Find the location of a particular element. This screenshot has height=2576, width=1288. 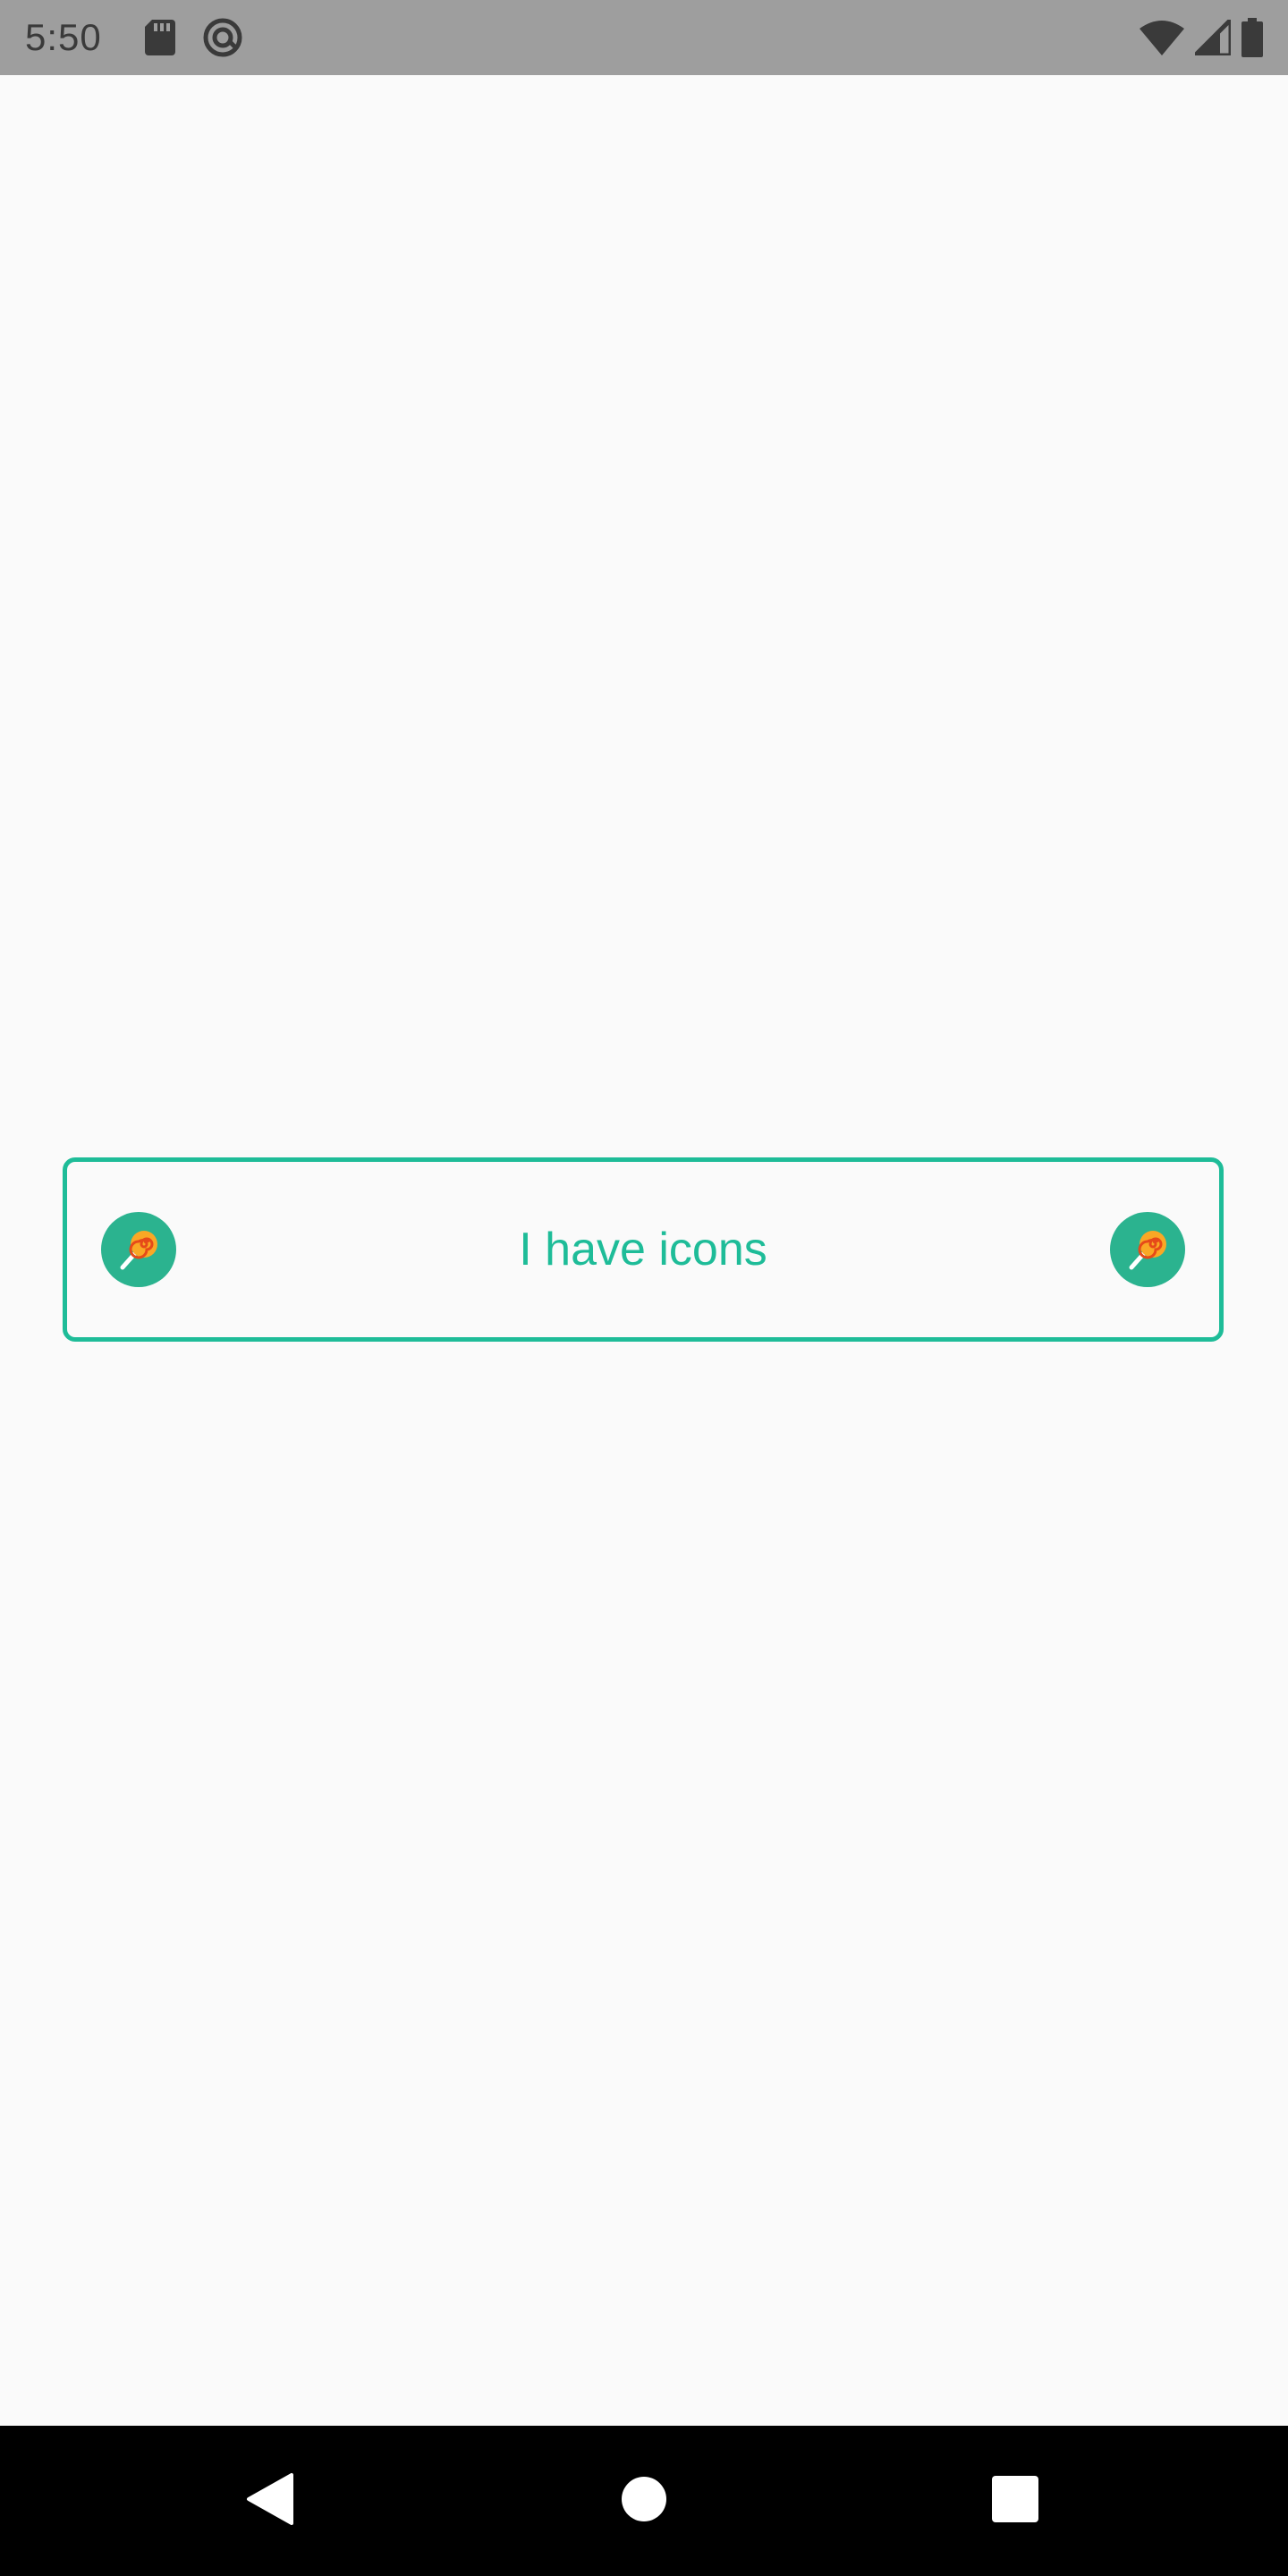

button-label: I have icons is located at coordinates (643, 1249).